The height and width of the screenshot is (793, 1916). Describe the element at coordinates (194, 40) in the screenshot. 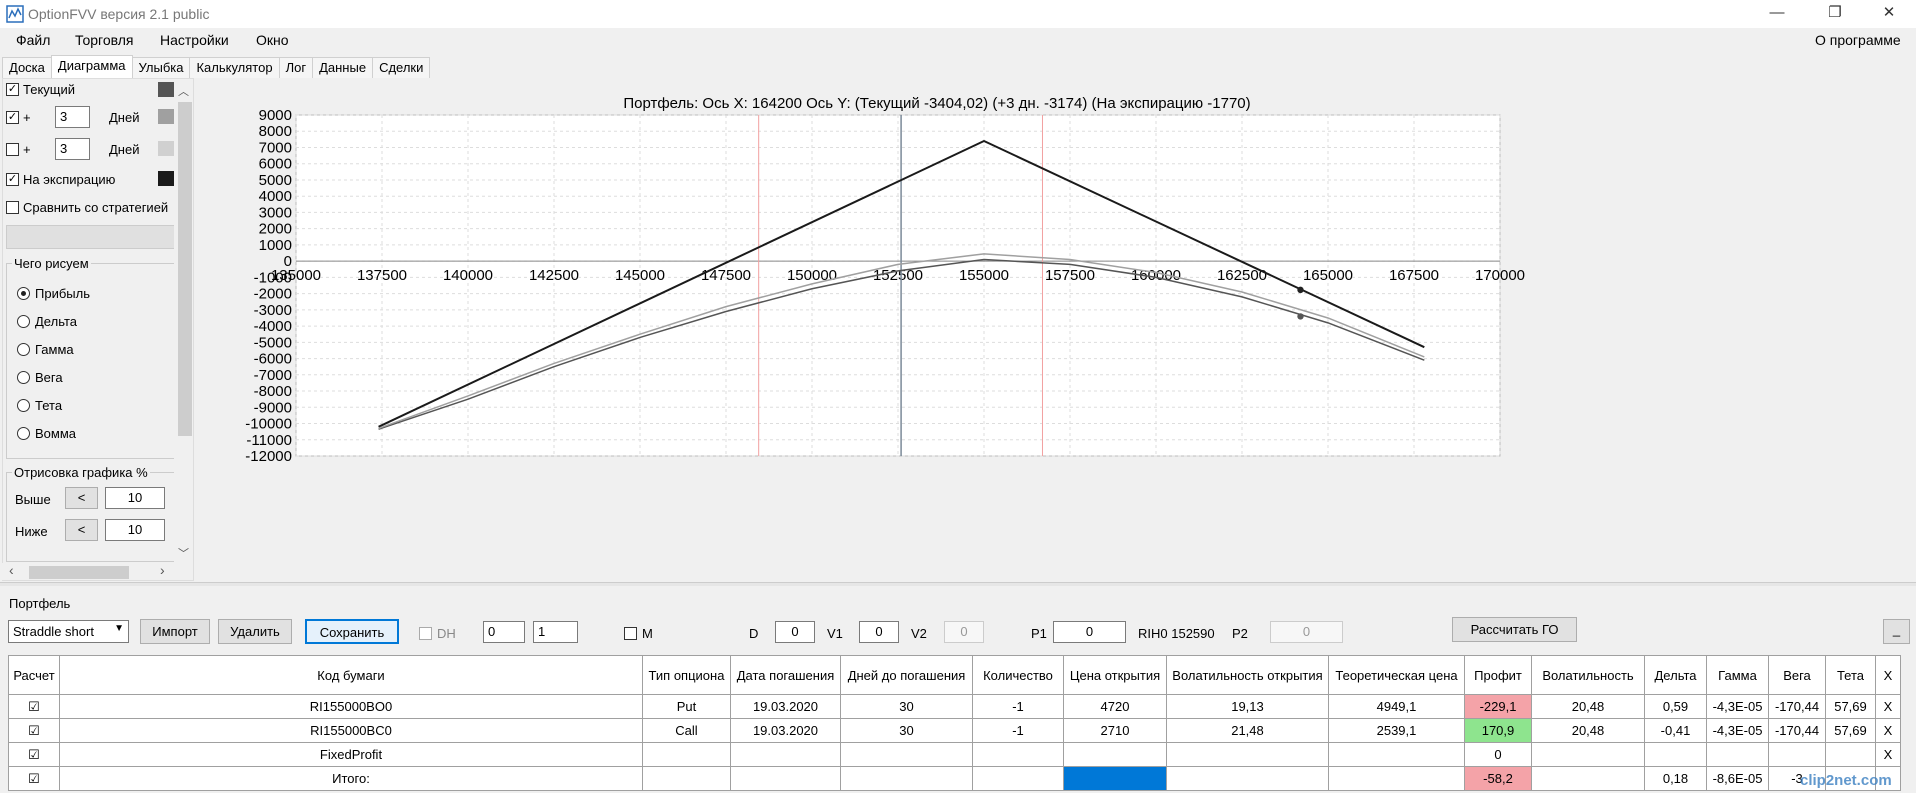

I see `menu-settings: Настройки` at that location.